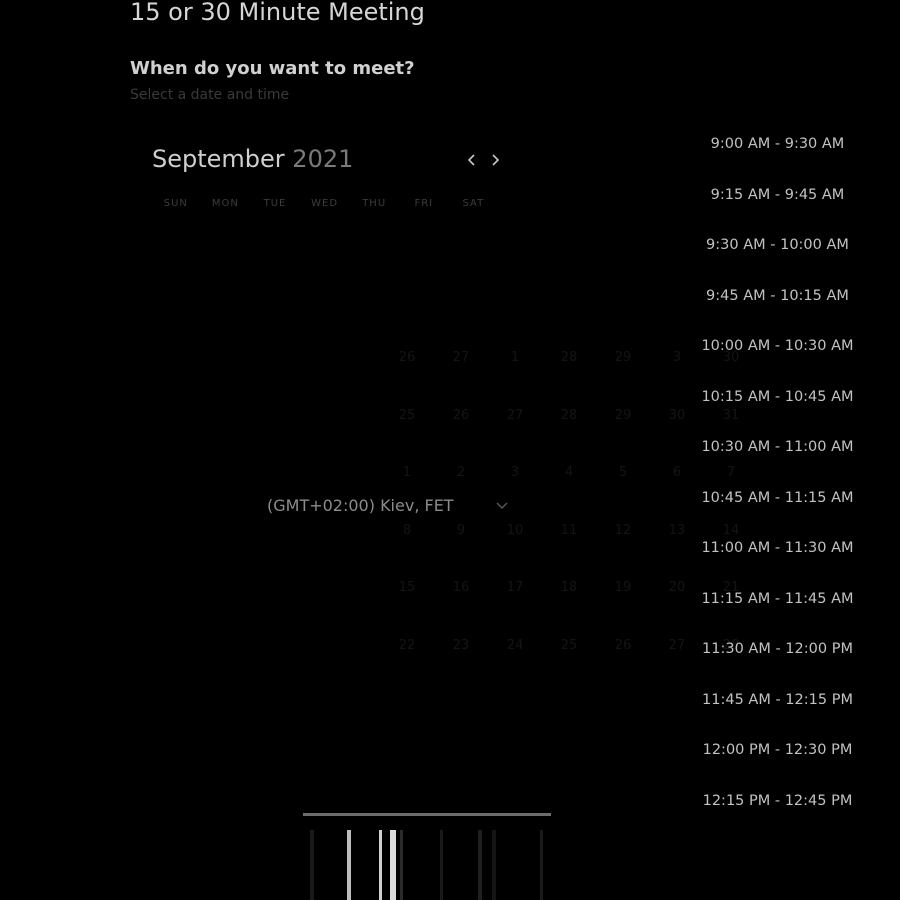 This screenshot has width=900, height=900. Describe the element at coordinates (424, 203) in the screenshot. I see `weekday-label: FRI` at that location.